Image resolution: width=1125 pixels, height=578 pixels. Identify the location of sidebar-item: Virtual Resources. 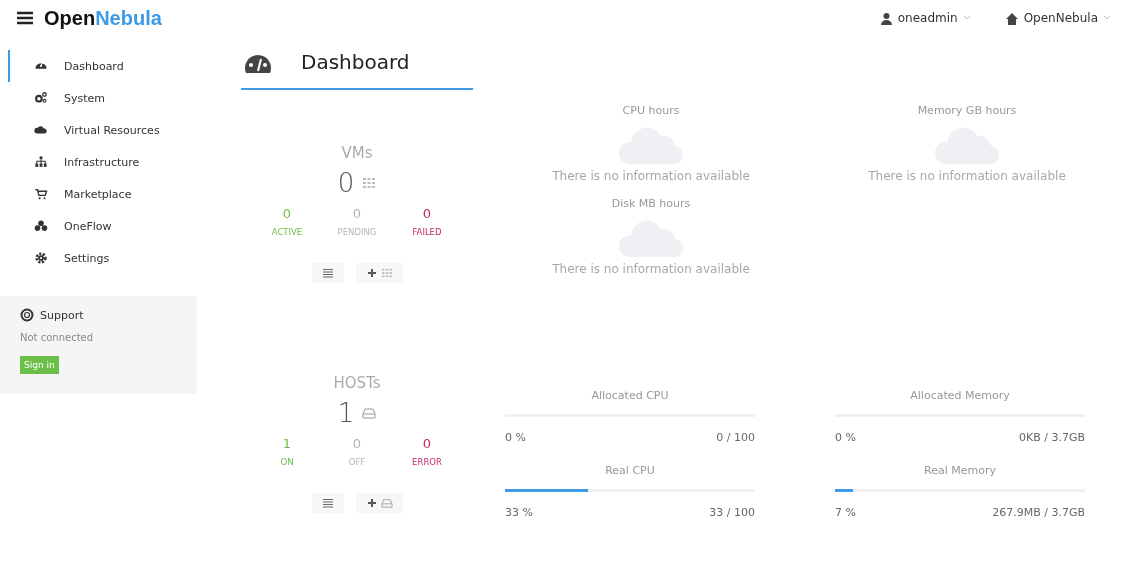
(102, 130).